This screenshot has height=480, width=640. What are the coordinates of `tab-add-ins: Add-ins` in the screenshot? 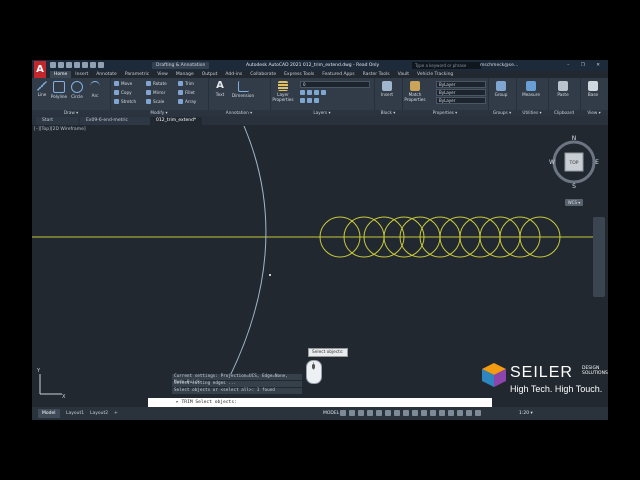 It's located at (233, 74).